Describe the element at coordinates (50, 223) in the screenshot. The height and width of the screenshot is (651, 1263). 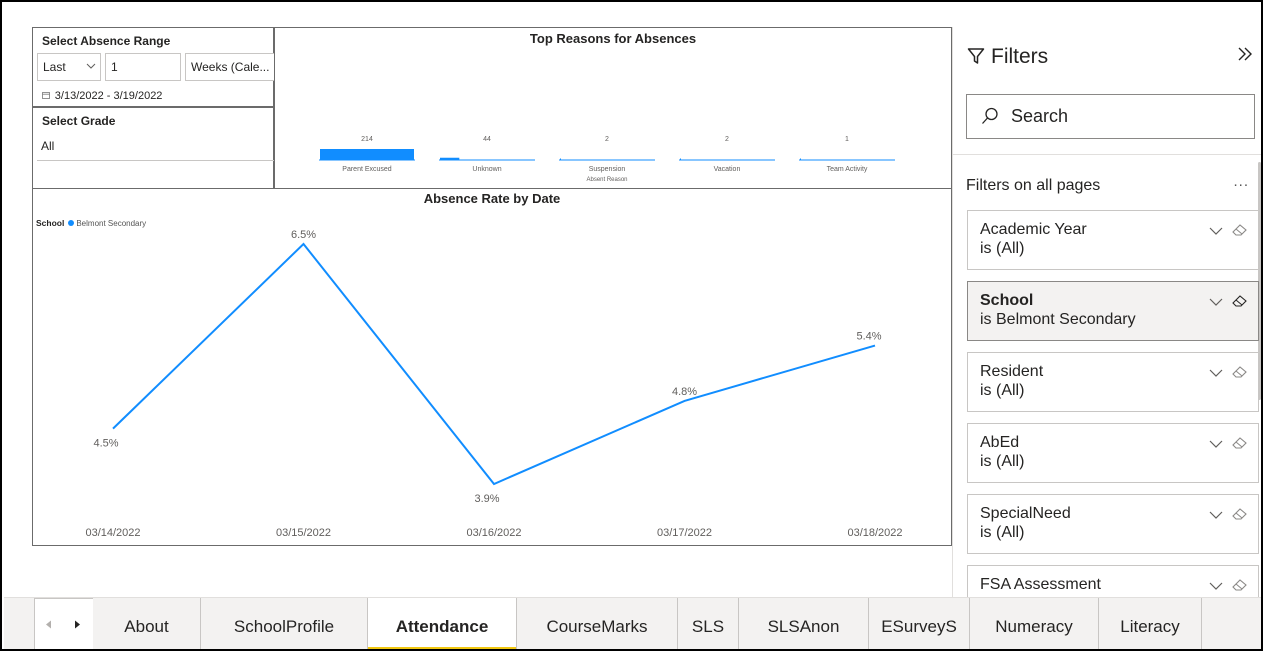
I see `legend-title: School` at that location.